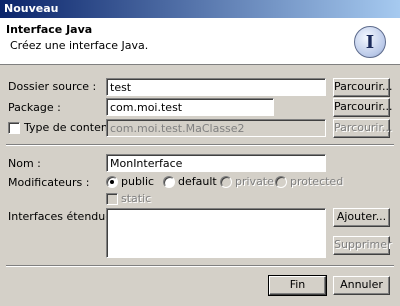  Describe the element at coordinates (49, 182) in the screenshot. I see `modifiers-label: Modificateurs :` at that location.